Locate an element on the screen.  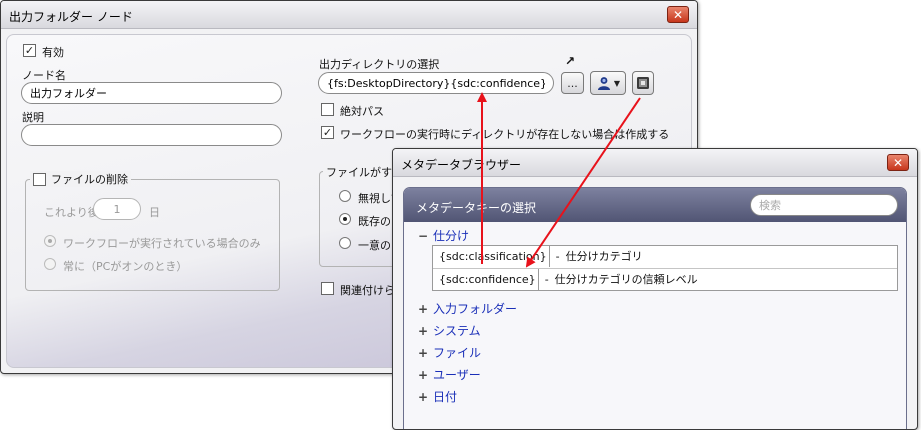
create-dir-label: ワークフローの実行時にディレクトリが存在しない場合は作成する is located at coordinates (505, 134).